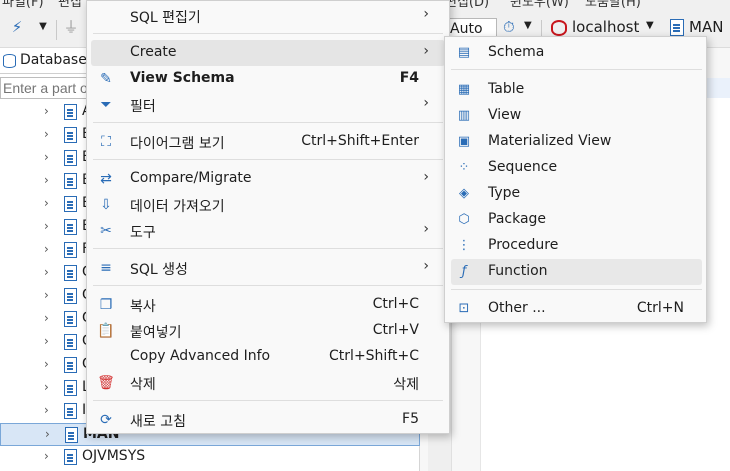 Image resolution: width=730 pixels, height=471 pixels. I want to click on copy-icon: ❐, so click(106, 305).